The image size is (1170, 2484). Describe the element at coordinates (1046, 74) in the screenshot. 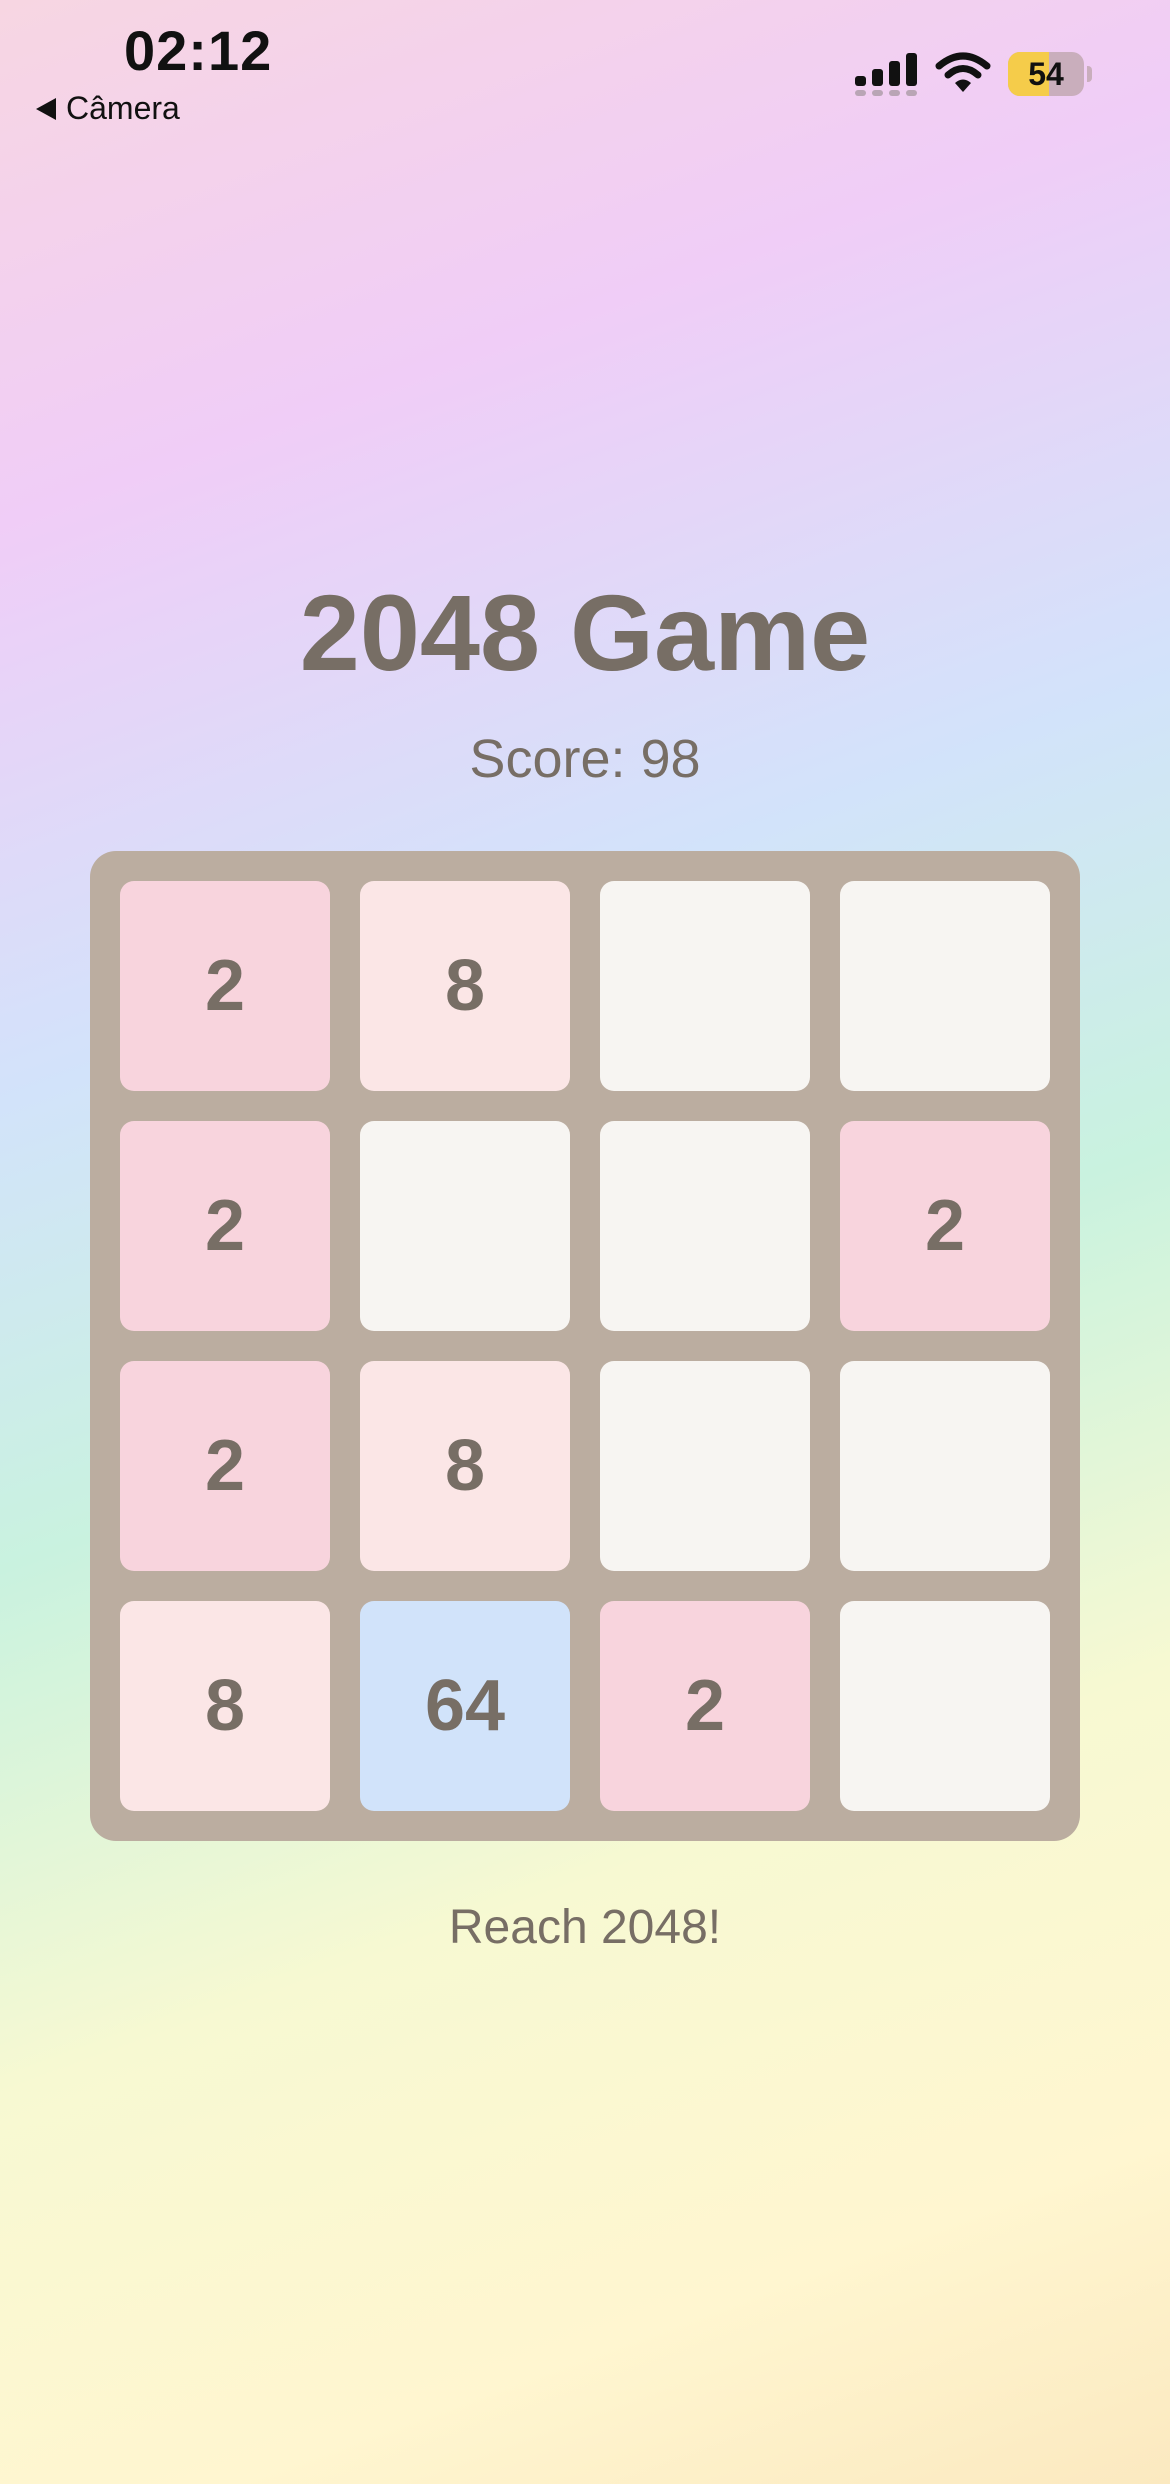

I see `battery-level-text: 54` at that location.